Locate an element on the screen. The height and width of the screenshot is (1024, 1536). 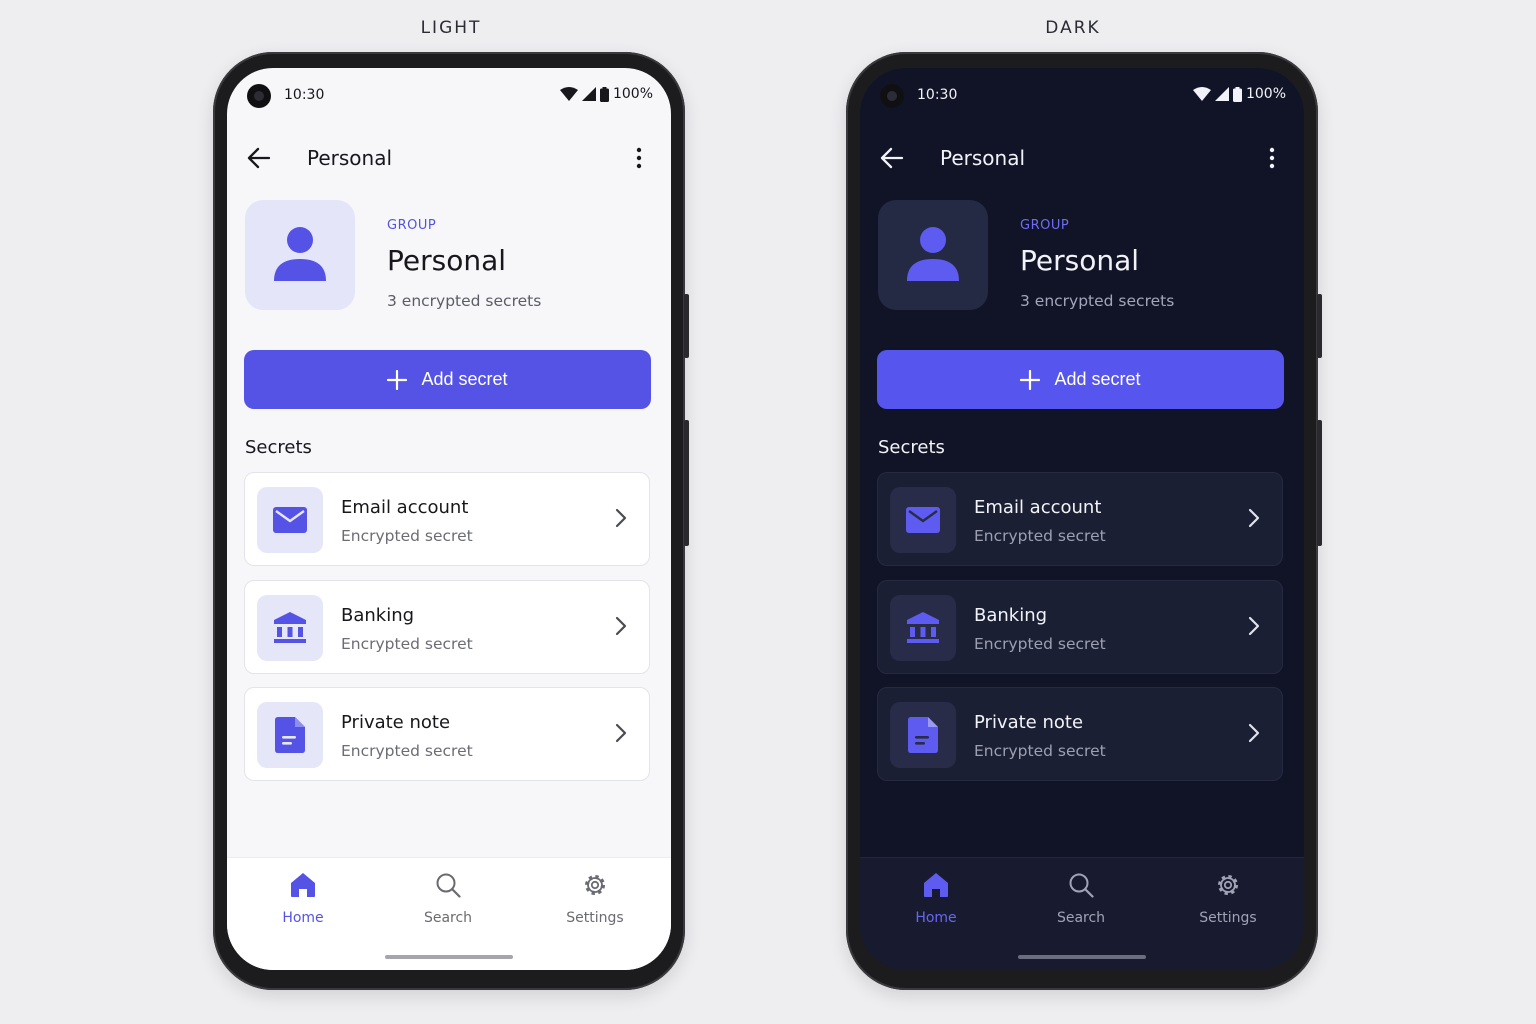
bottom-navigation: Home Search Settings is located at coordinates (1082, 913).